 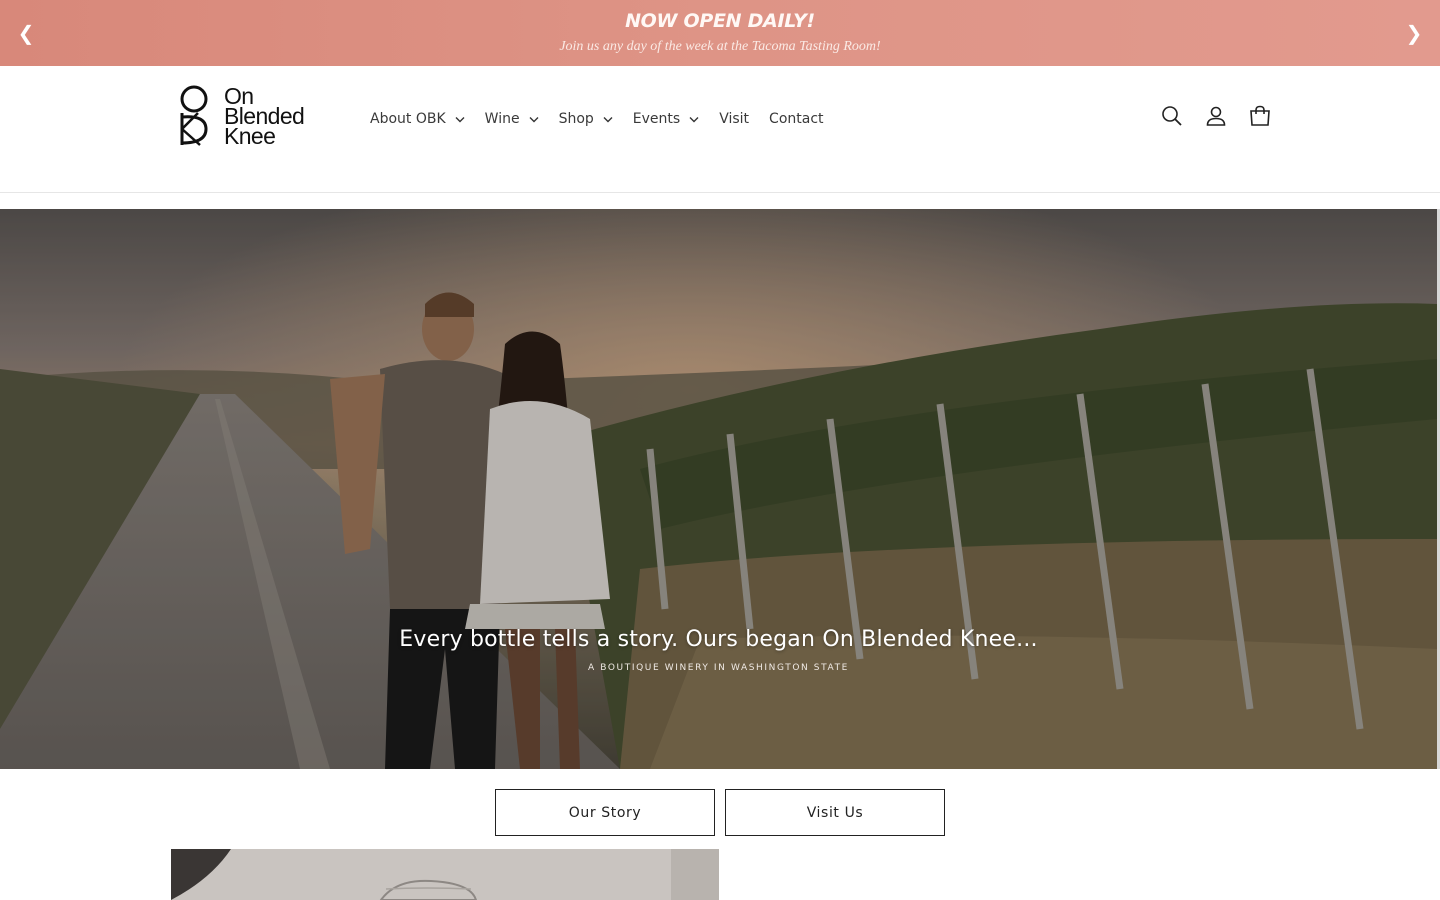 I want to click on nav-item-about-obk: About OBK, so click(x=417, y=119).